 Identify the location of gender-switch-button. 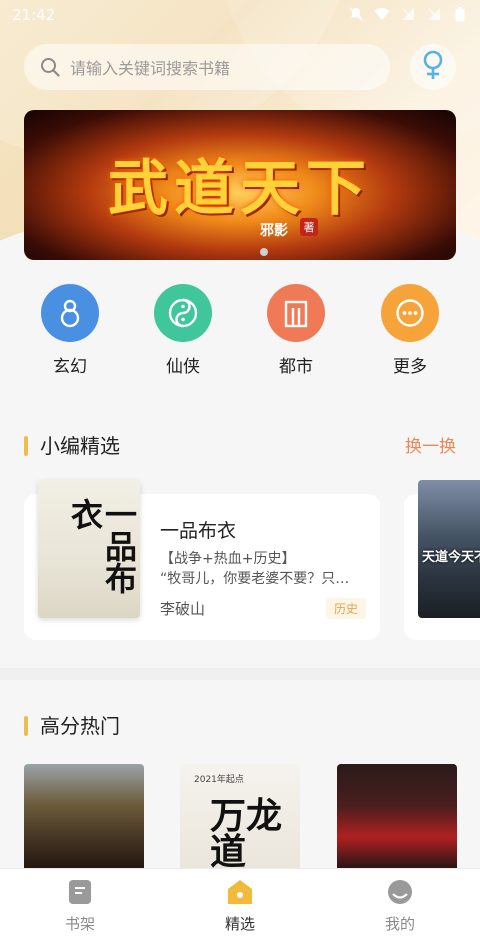
(433, 67).